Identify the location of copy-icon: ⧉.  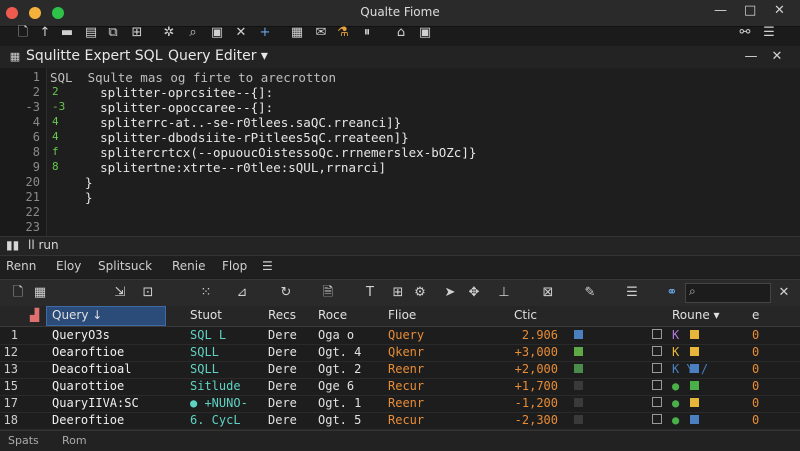
(113, 33).